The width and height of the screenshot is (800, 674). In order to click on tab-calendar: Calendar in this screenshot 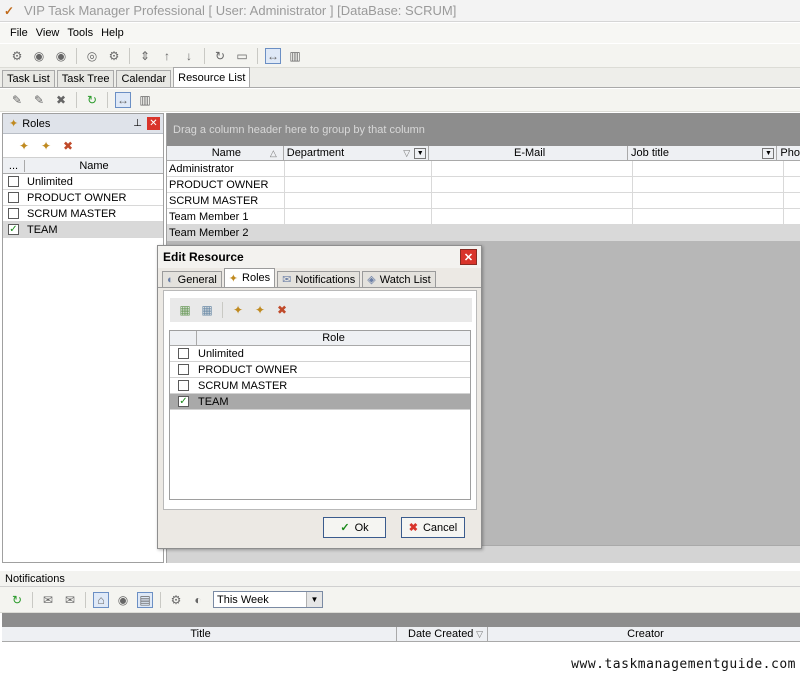, I will do `click(144, 78)`.